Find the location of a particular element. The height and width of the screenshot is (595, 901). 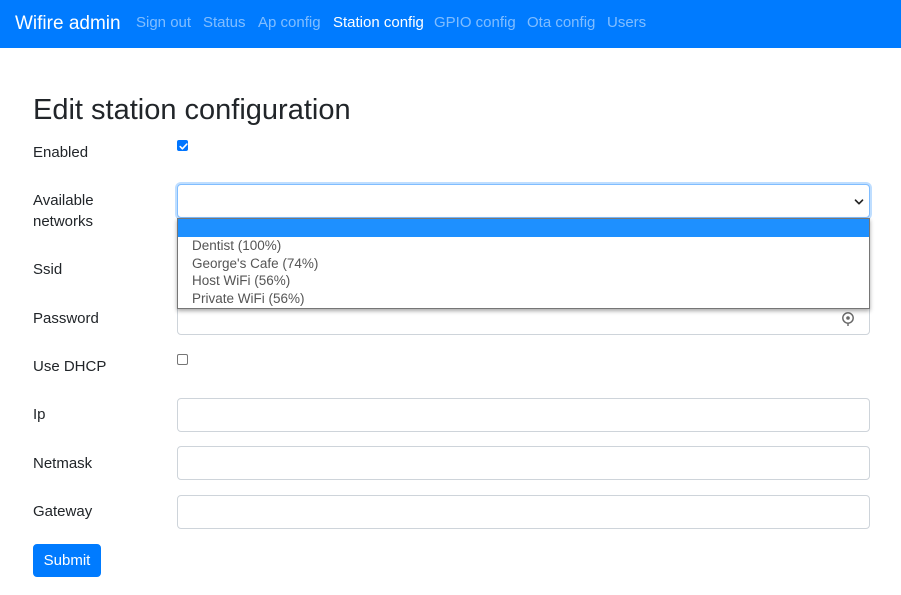

ssid-label: Ssid is located at coordinates (48, 269).